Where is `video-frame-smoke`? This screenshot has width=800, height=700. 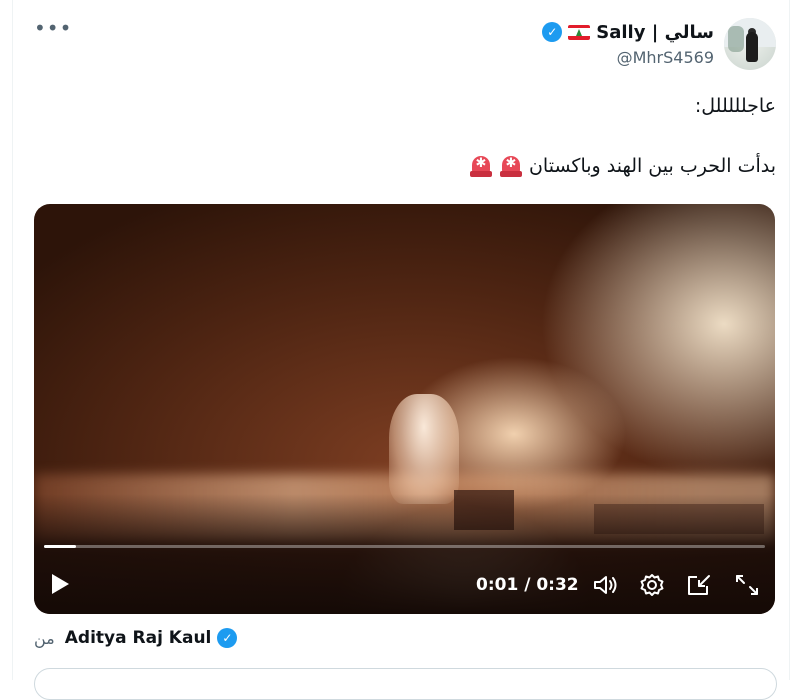
video-frame-smoke is located at coordinates (424, 449).